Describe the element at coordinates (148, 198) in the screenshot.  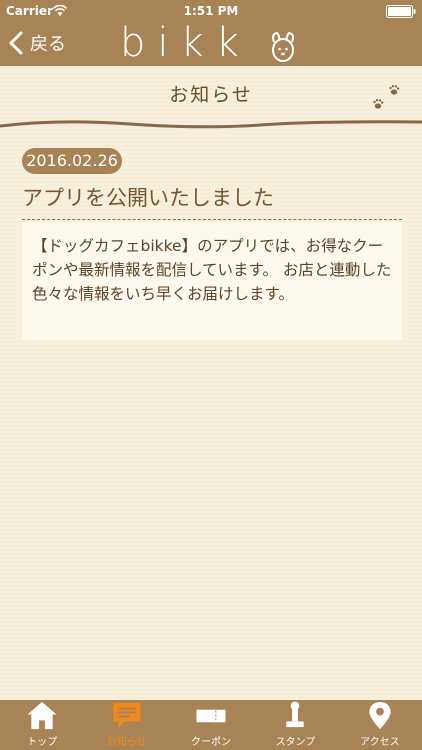
I see `news-title: アプリを公開いたしました` at that location.